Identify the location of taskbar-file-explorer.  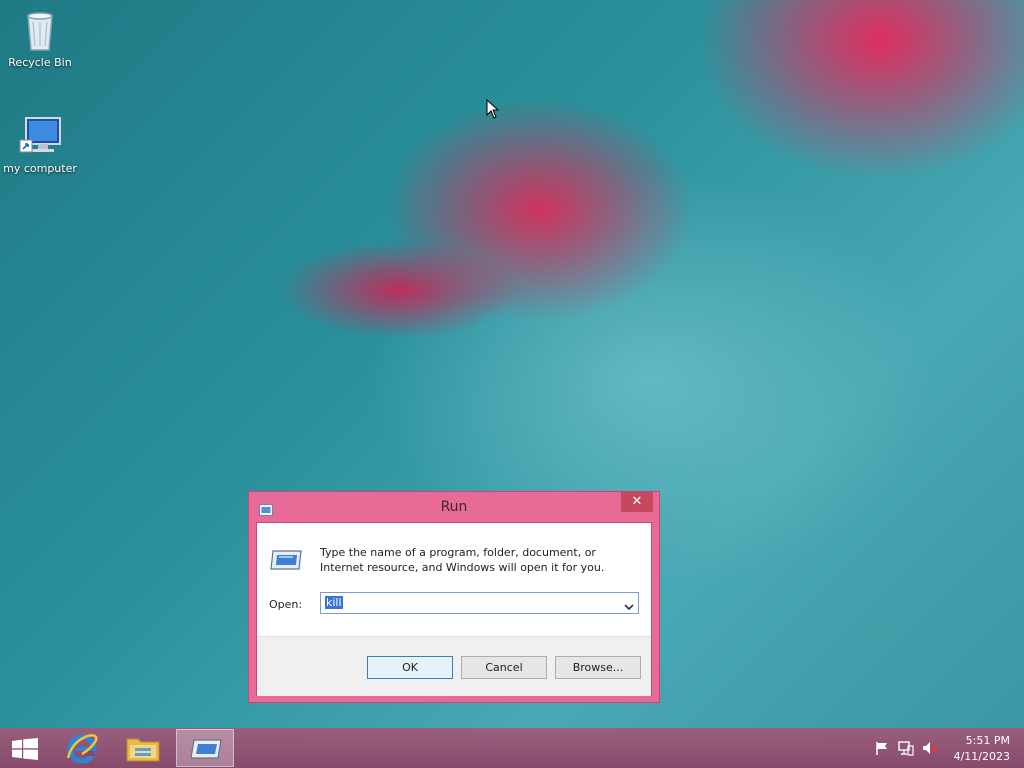
(143, 748).